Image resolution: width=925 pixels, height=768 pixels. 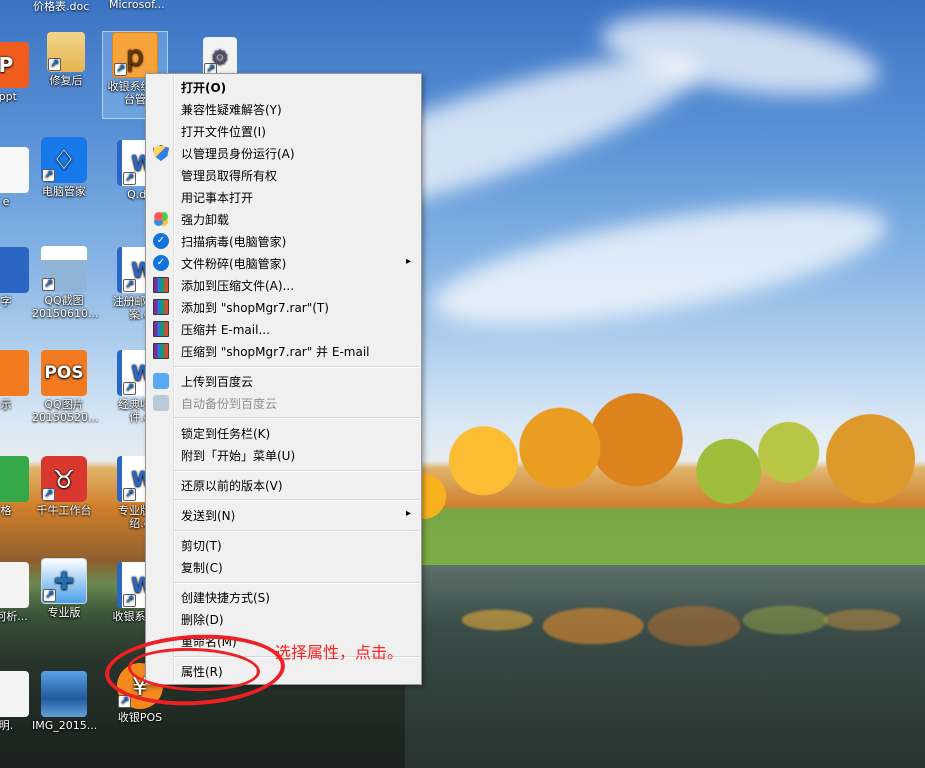 I want to click on menu-item-label: 强力卸载, so click(x=205, y=220).